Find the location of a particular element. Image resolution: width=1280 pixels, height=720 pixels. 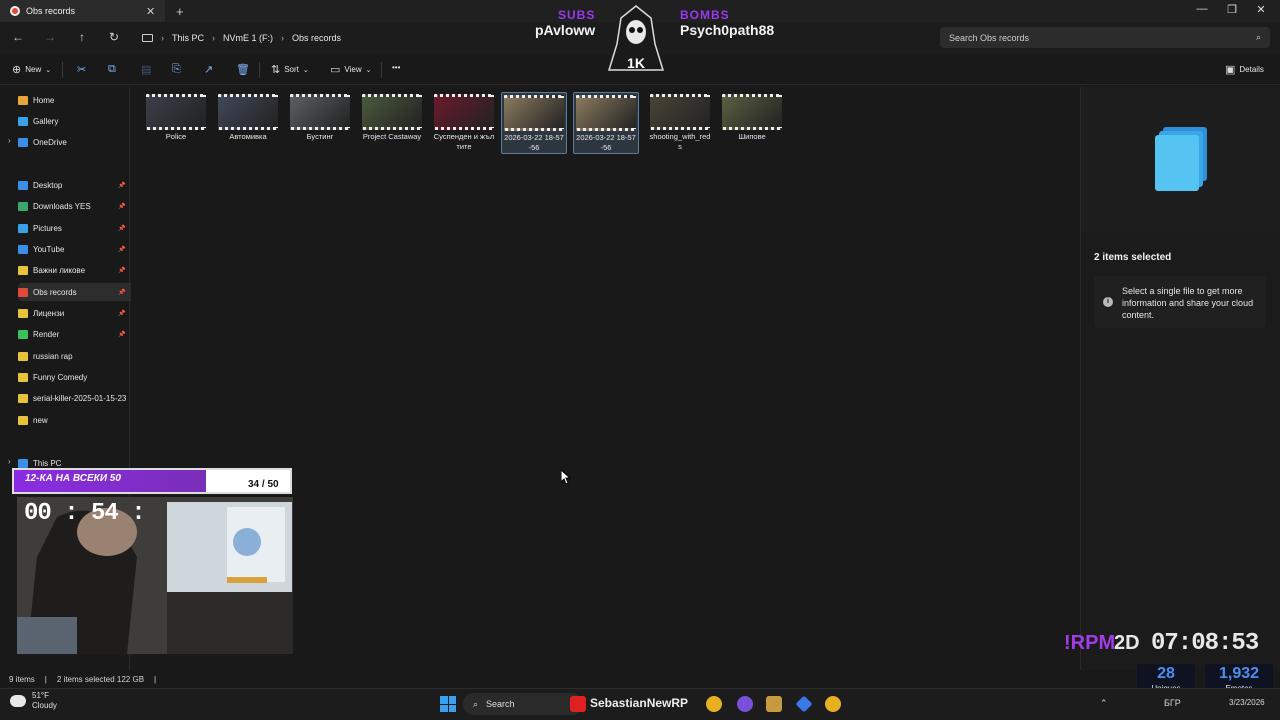

up-arrow-icon: ↑ is located at coordinates (82, 37).